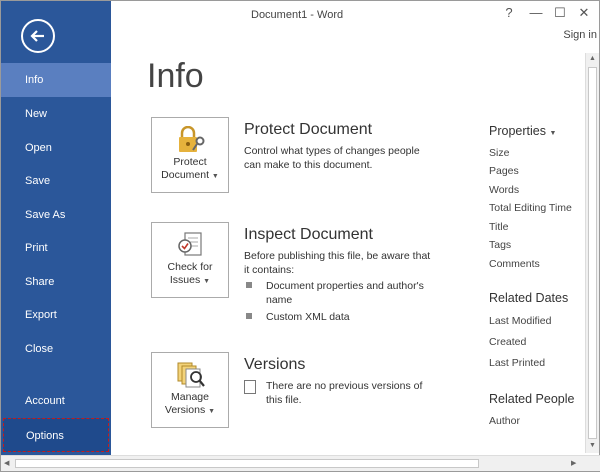 This screenshot has height=472, width=600. I want to click on date-created: Created, so click(508, 342).